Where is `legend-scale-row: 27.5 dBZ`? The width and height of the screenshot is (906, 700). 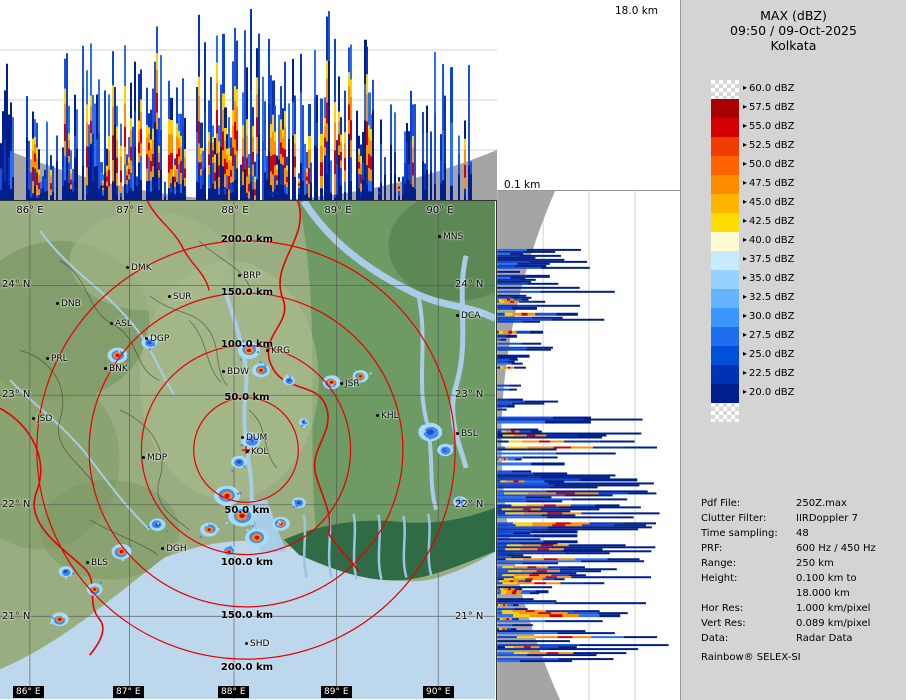 legend-scale-row: 27.5 dBZ is located at coordinates (793, 336).